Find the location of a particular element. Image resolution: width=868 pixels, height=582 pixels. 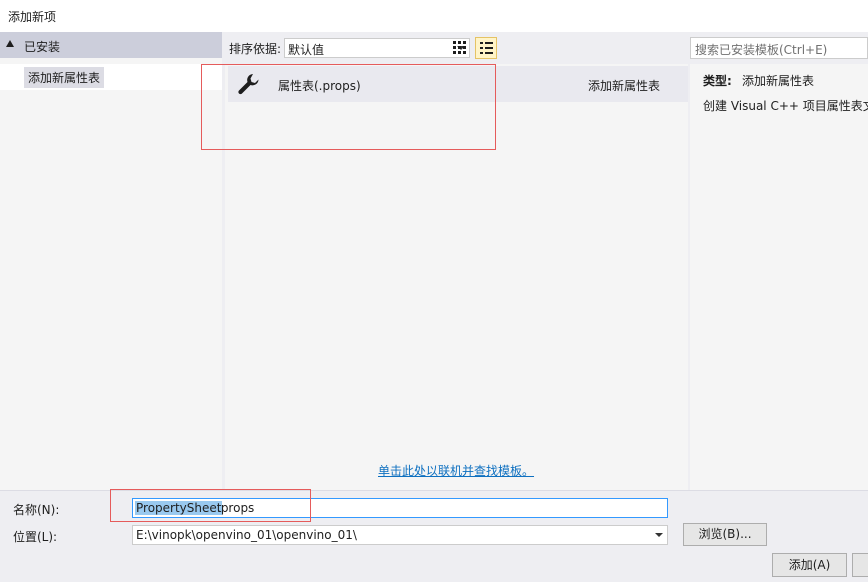

search-placeholder: 搜索已安装模板(Ctrl+E) is located at coordinates (761, 50).